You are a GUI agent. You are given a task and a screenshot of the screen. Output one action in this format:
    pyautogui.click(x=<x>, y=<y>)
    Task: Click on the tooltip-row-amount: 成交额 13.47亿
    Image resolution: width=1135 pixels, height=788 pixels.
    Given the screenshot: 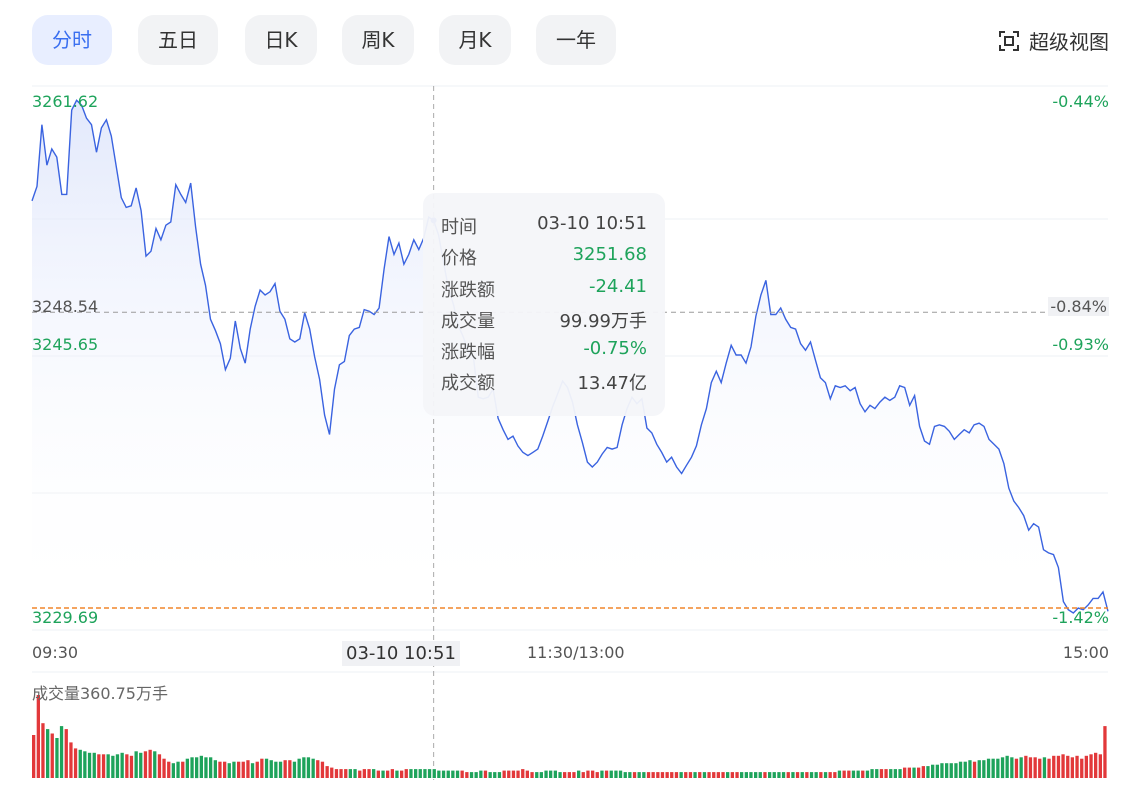 What is the action you would take?
    pyautogui.click(x=544, y=384)
    